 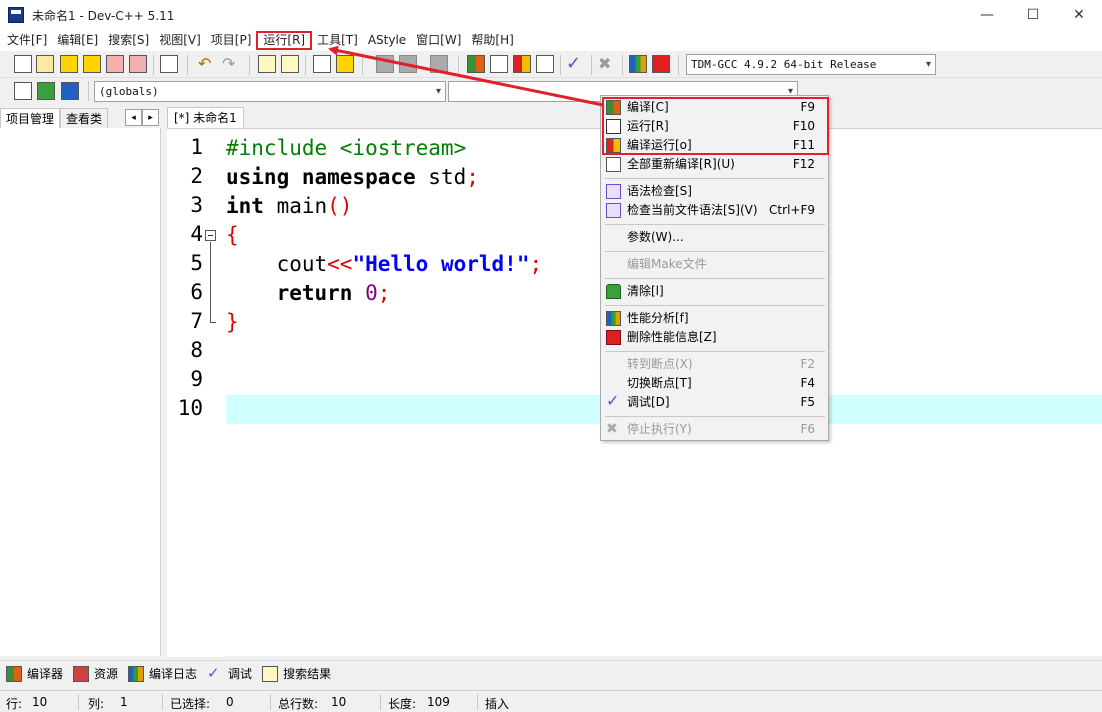 What do you see at coordinates (45, 64) in the screenshot?
I see `open-file-icon` at bounding box center [45, 64].